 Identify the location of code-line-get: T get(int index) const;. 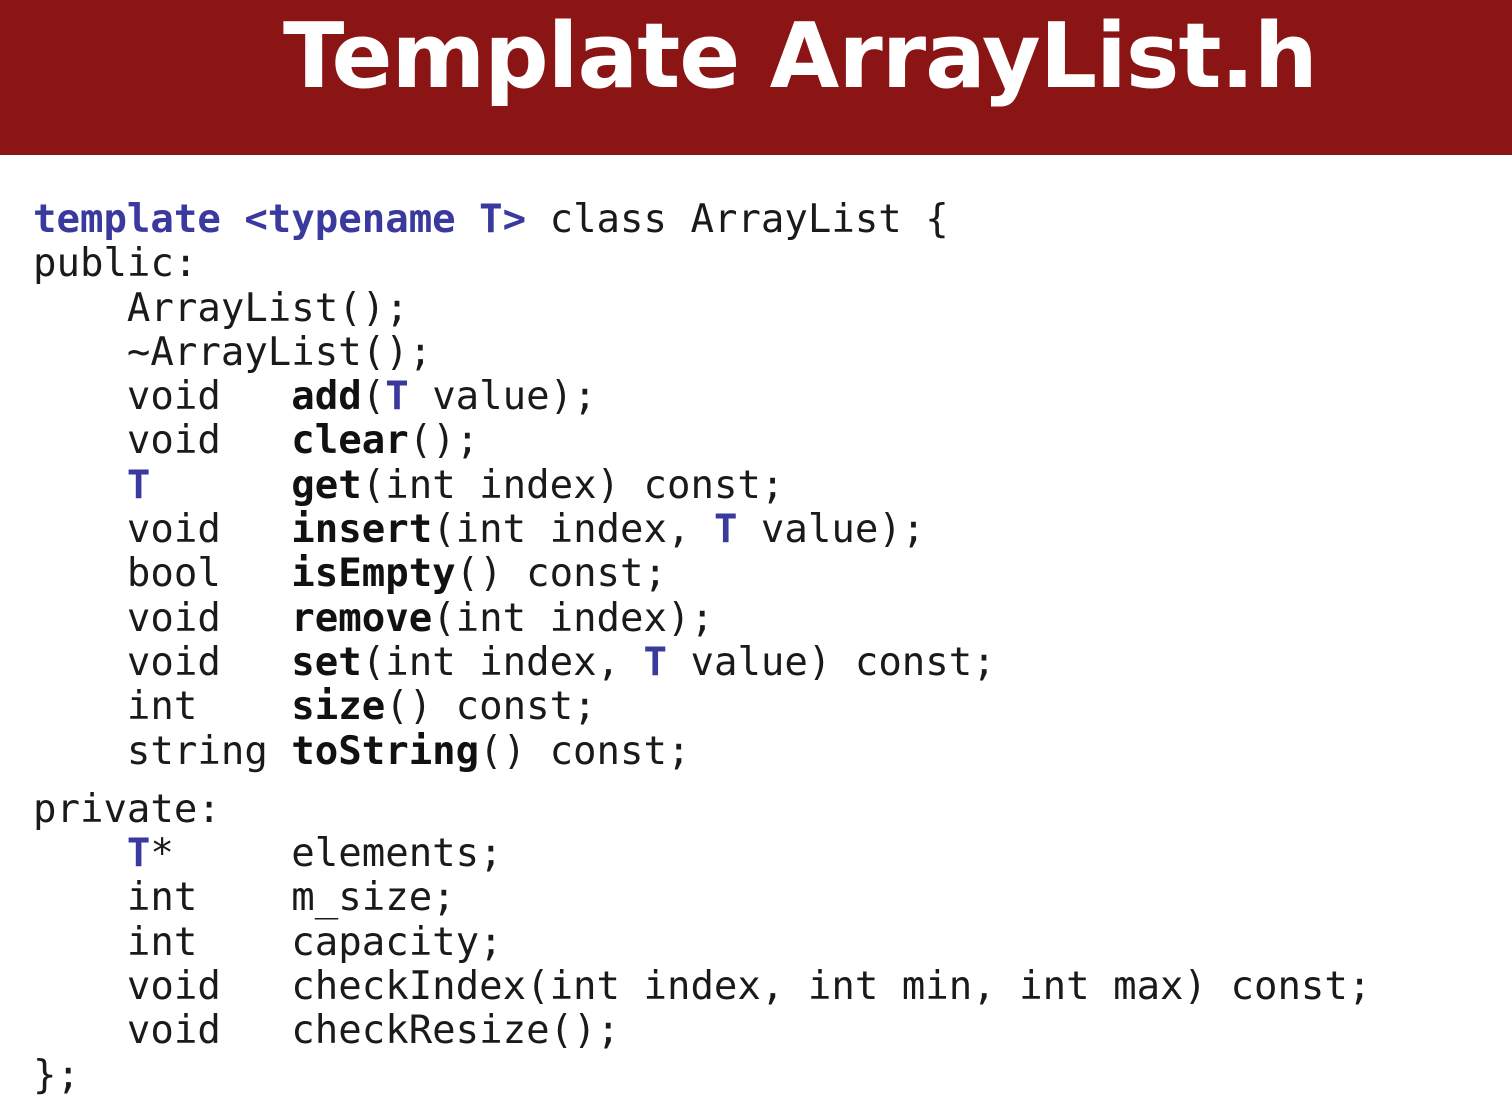
(702, 485).